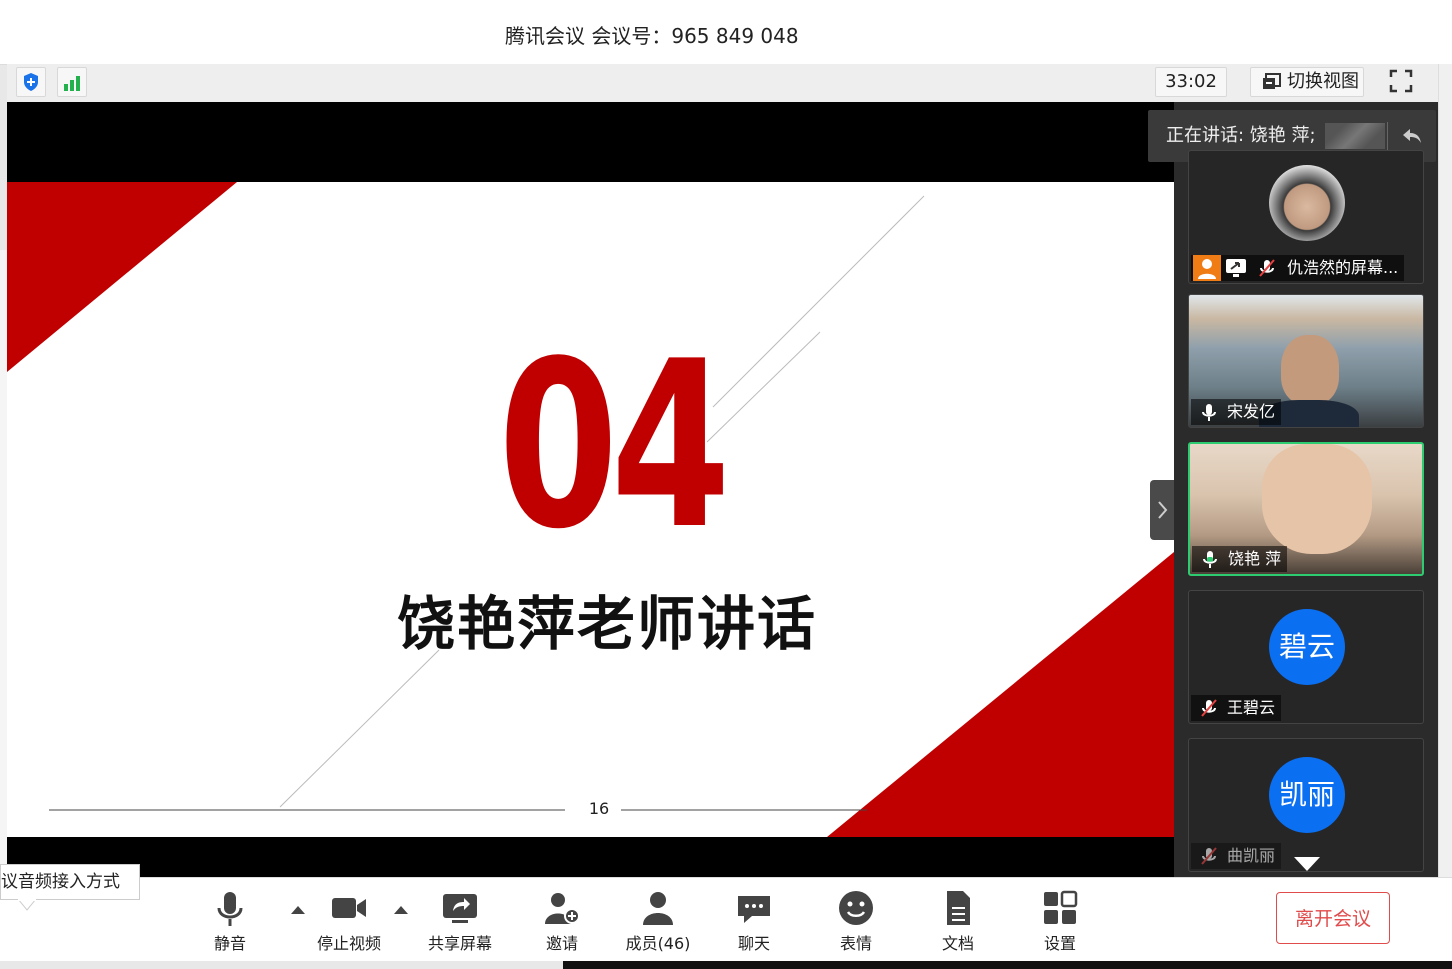  Describe the element at coordinates (1355, 136) in the screenshot. I see `blurred-name` at that location.